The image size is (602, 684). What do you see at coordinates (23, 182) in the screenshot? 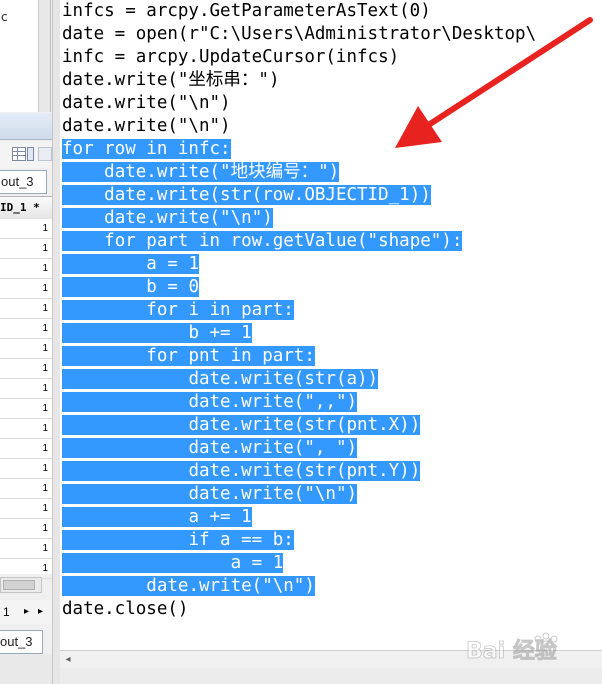
I see `table-tab-top: out_3` at bounding box center [23, 182].